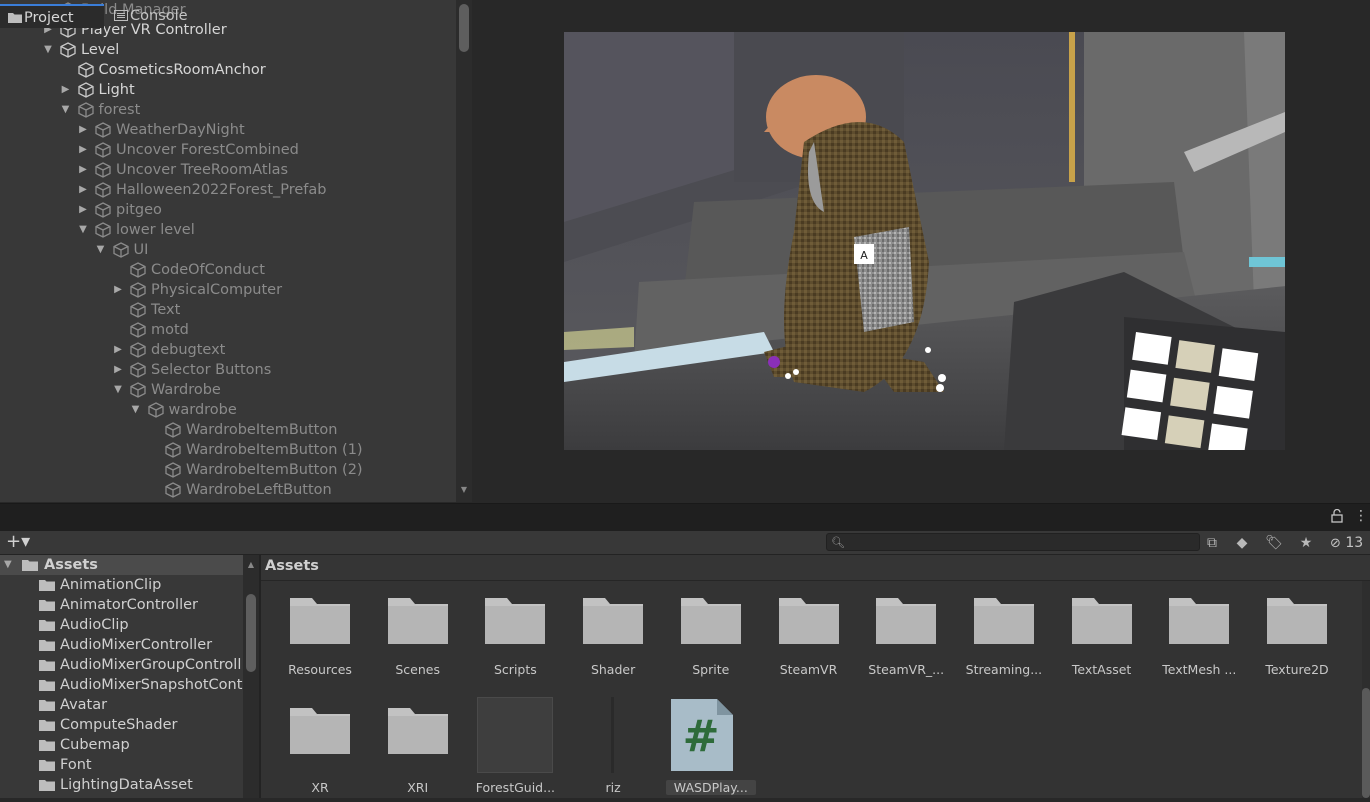 The height and width of the screenshot is (802, 1370). What do you see at coordinates (711, 642) in the screenshot?
I see `asset-tile: Sprite` at bounding box center [711, 642].